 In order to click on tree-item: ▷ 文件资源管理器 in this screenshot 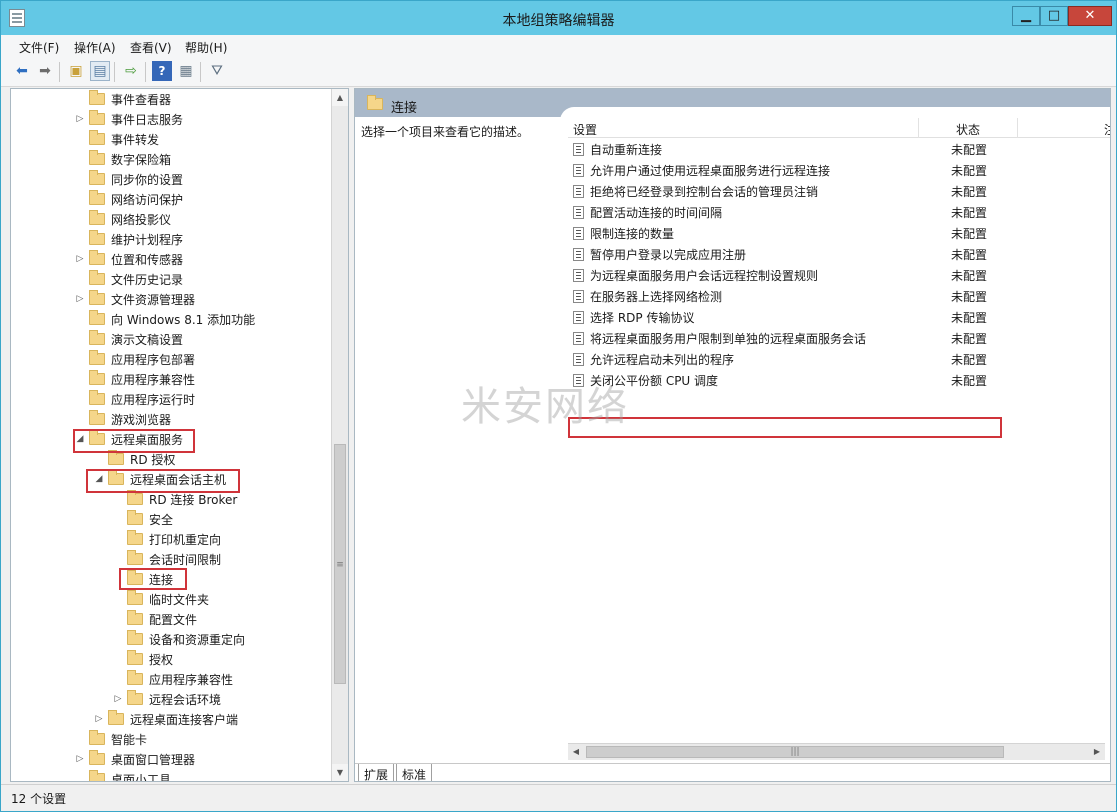, I will do `click(134, 299)`.